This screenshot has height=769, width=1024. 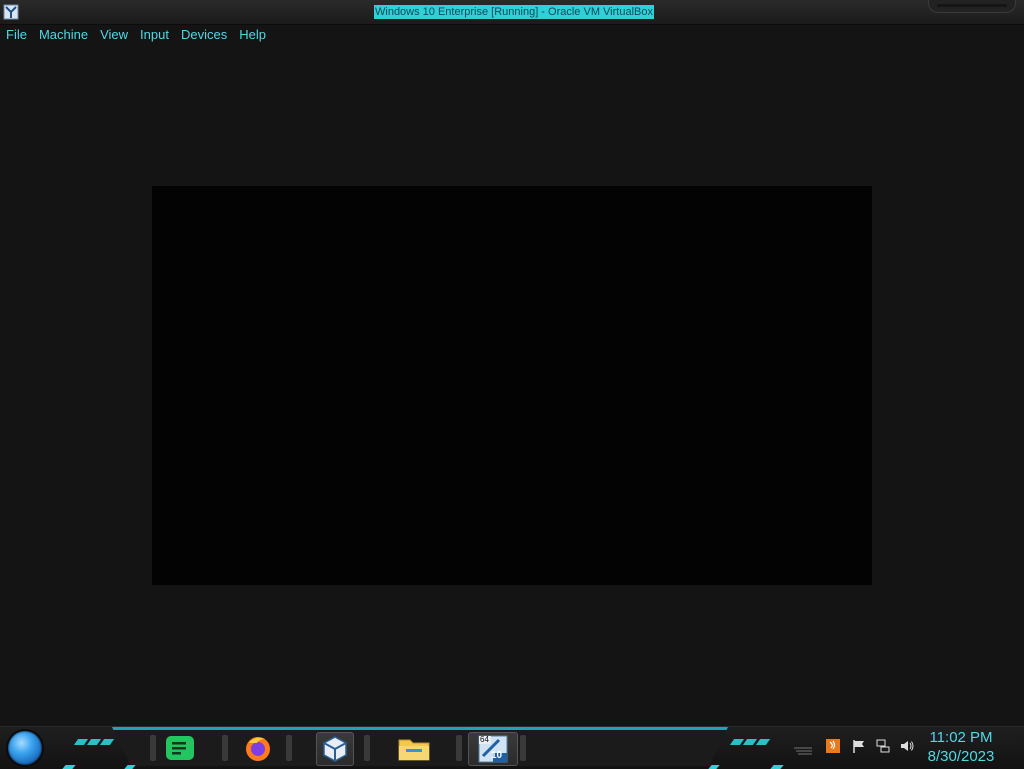 I want to click on system-tray, so click(x=870, y=746).